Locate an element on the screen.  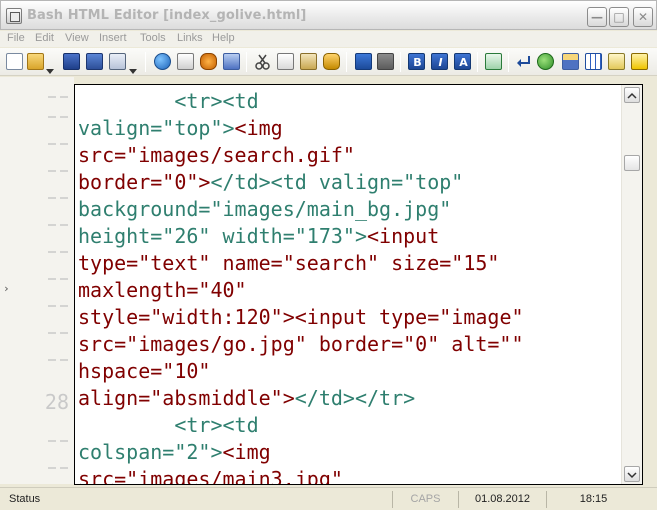
code-token-attr: colspan="2"> is located at coordinates (150, 452).